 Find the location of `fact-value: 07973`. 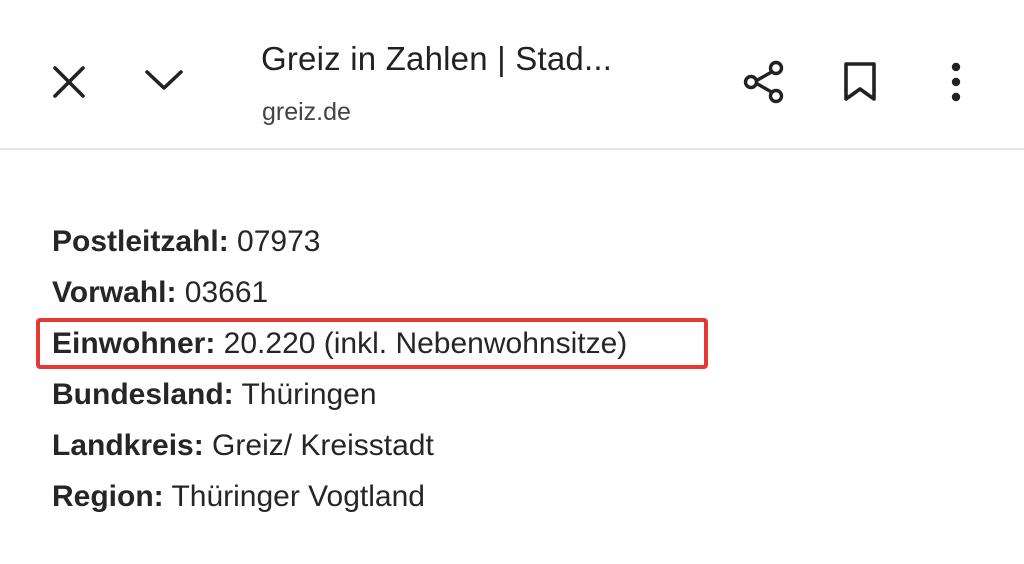

fact-value: 07973 is located at coordinates (274, 241).